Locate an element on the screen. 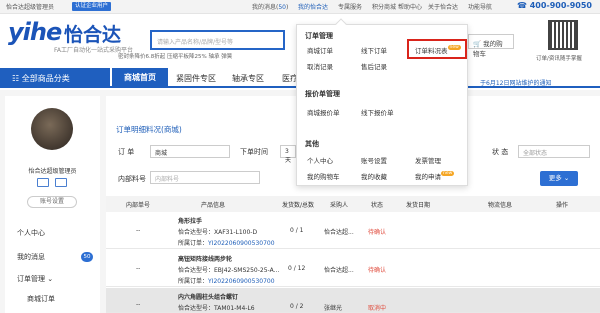 The image size is (600, 313). product-name: 角形拉手 is located at coordinates (190, 220).